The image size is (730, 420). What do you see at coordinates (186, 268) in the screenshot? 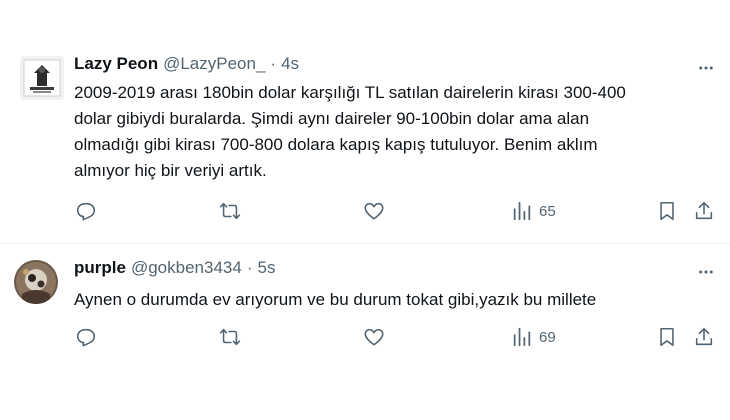
I see `user-handle: @gokben3434` at bounding box center [186, 268].